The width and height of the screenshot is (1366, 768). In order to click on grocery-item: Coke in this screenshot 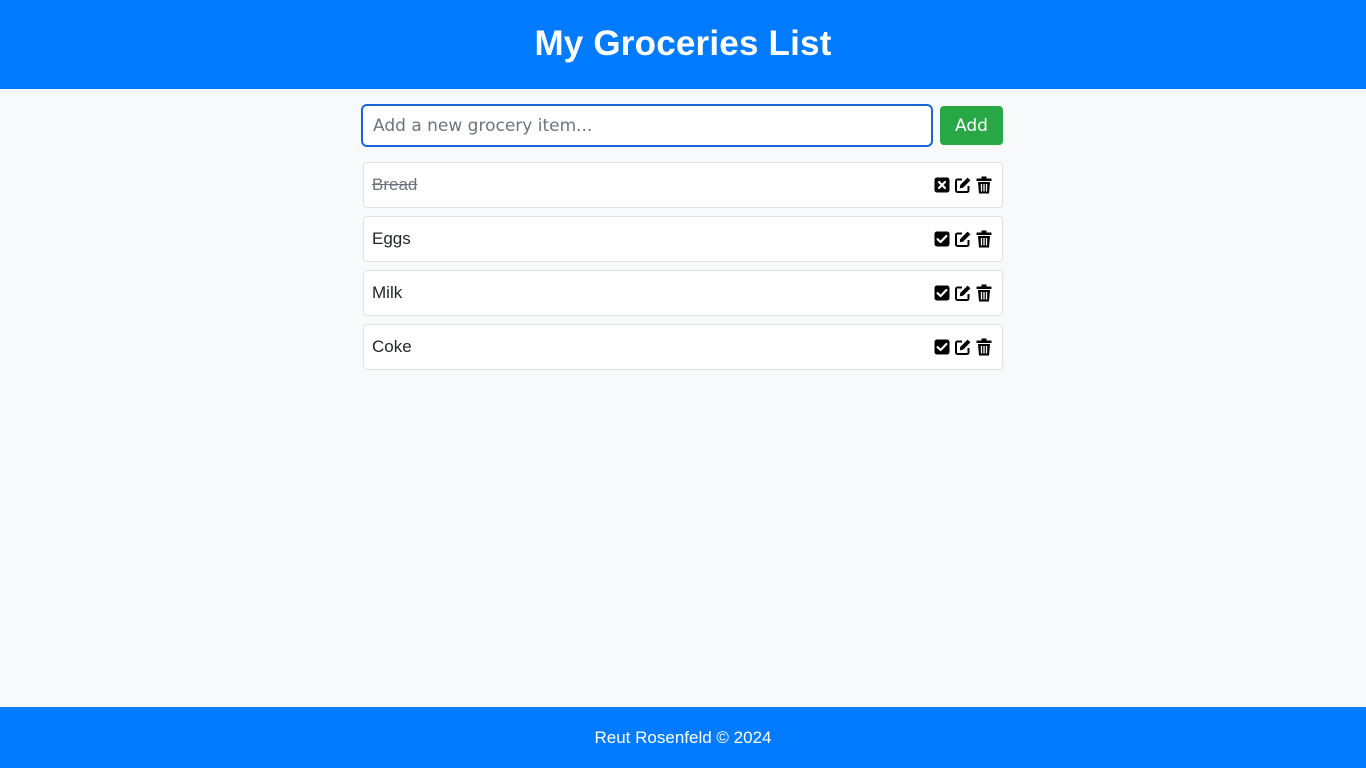, I will do `click(683, 347)`.